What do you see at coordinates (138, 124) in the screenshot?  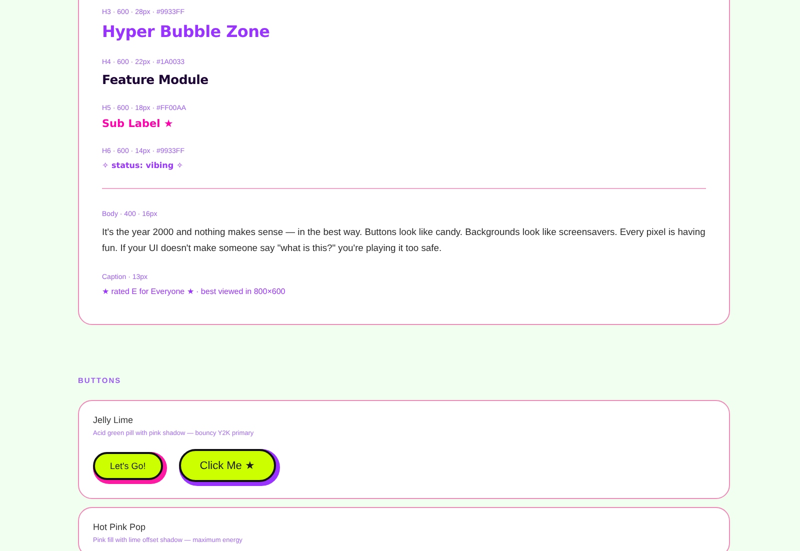 I see `heading-sample: Sub Label ★` at bounding box center [138, 124].